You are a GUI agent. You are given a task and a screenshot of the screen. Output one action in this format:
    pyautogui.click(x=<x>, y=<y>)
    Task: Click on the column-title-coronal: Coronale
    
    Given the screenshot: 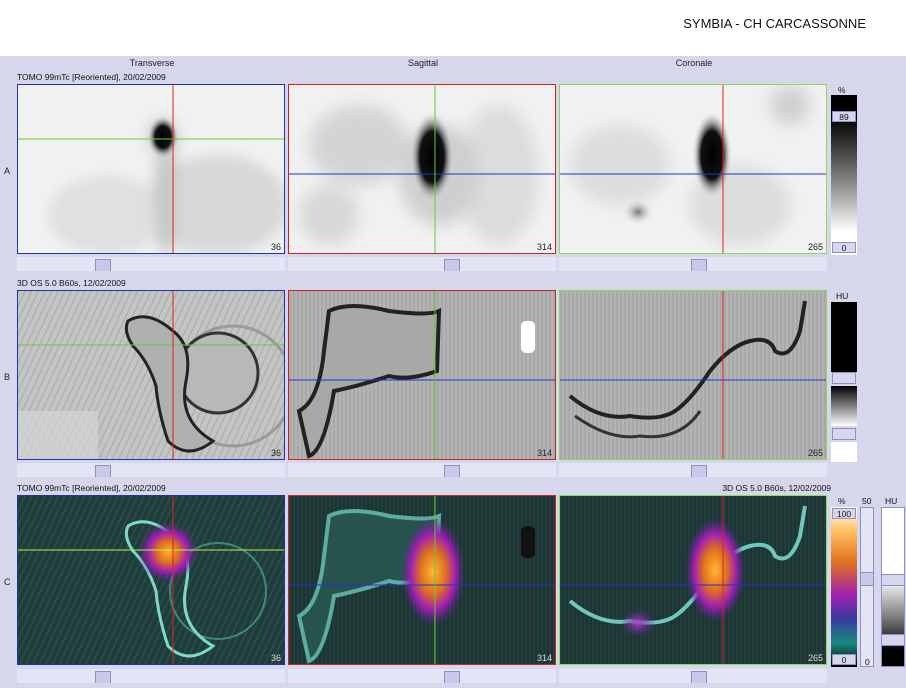 What is the action you would take?
    pyautogui.click(x=694, y=63)
    